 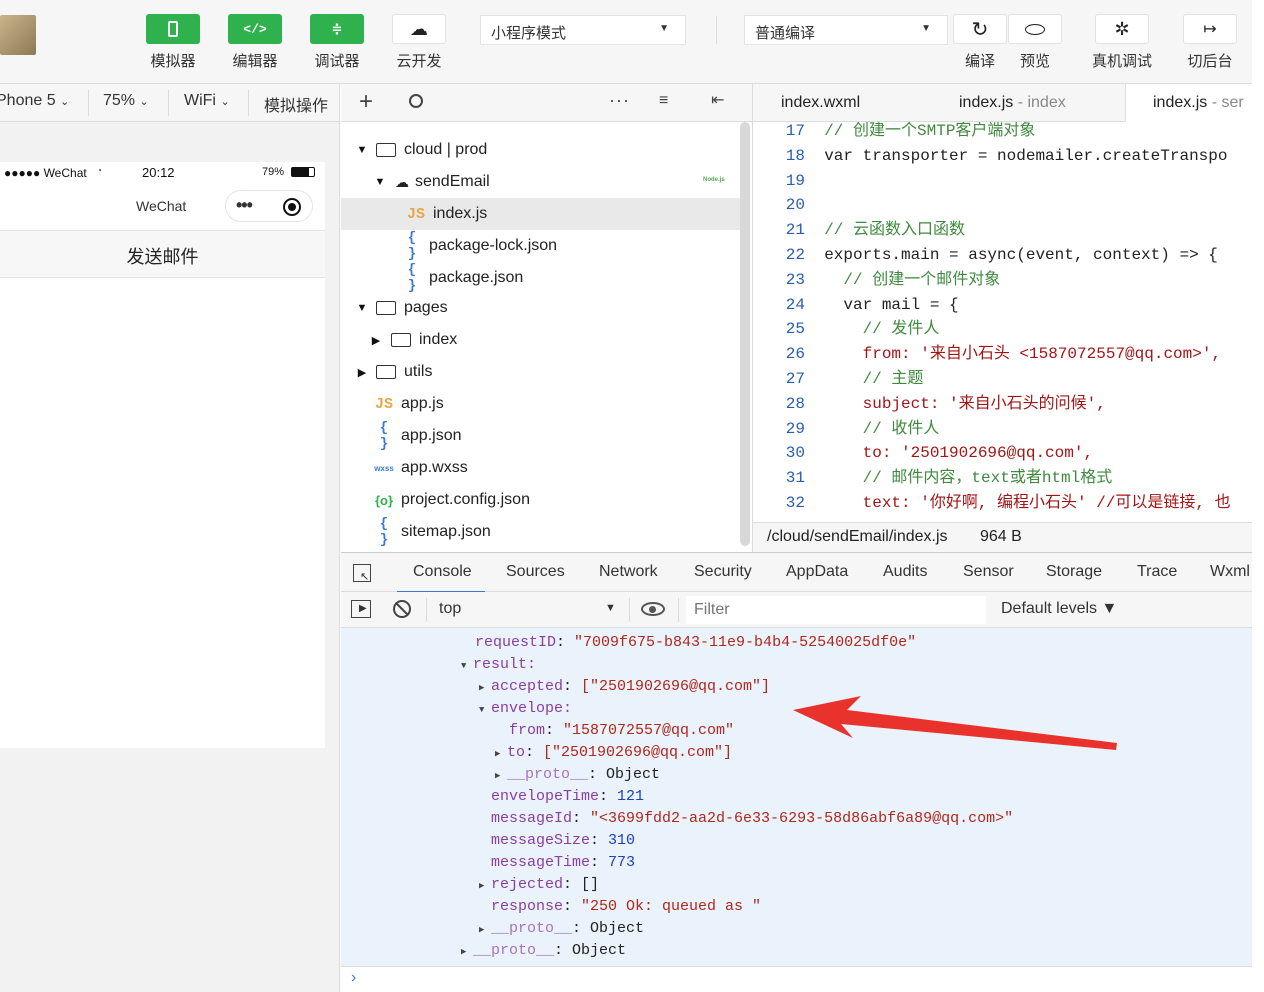 What do you see at coordinates (988, 572) in the screenshot?
I see `tab-sensor: Sensor` at bounding box center [988, 572].